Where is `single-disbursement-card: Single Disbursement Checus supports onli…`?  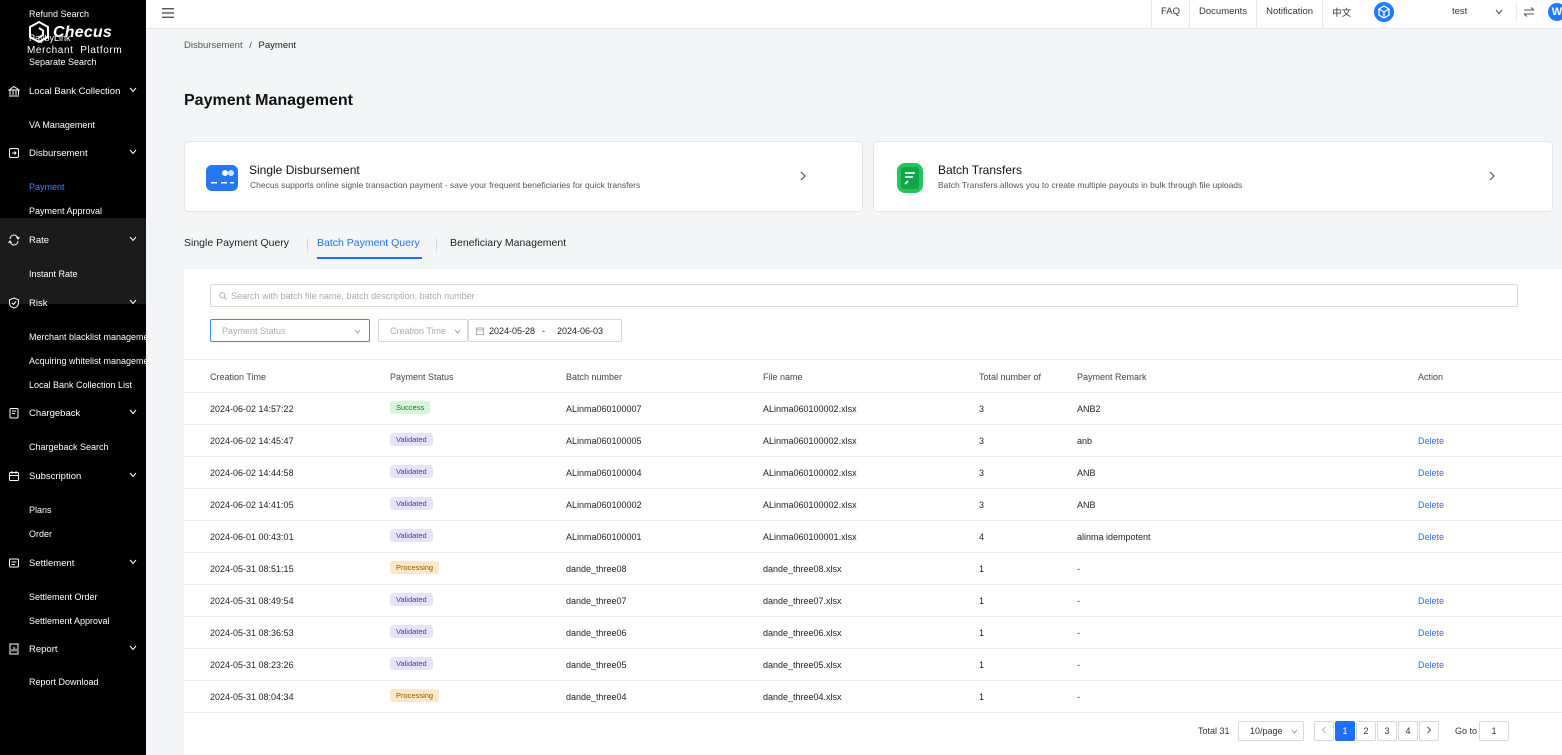 single-disbursement-card: Single Disbursement Checus supports onli… is located at coordinates (523, 176).